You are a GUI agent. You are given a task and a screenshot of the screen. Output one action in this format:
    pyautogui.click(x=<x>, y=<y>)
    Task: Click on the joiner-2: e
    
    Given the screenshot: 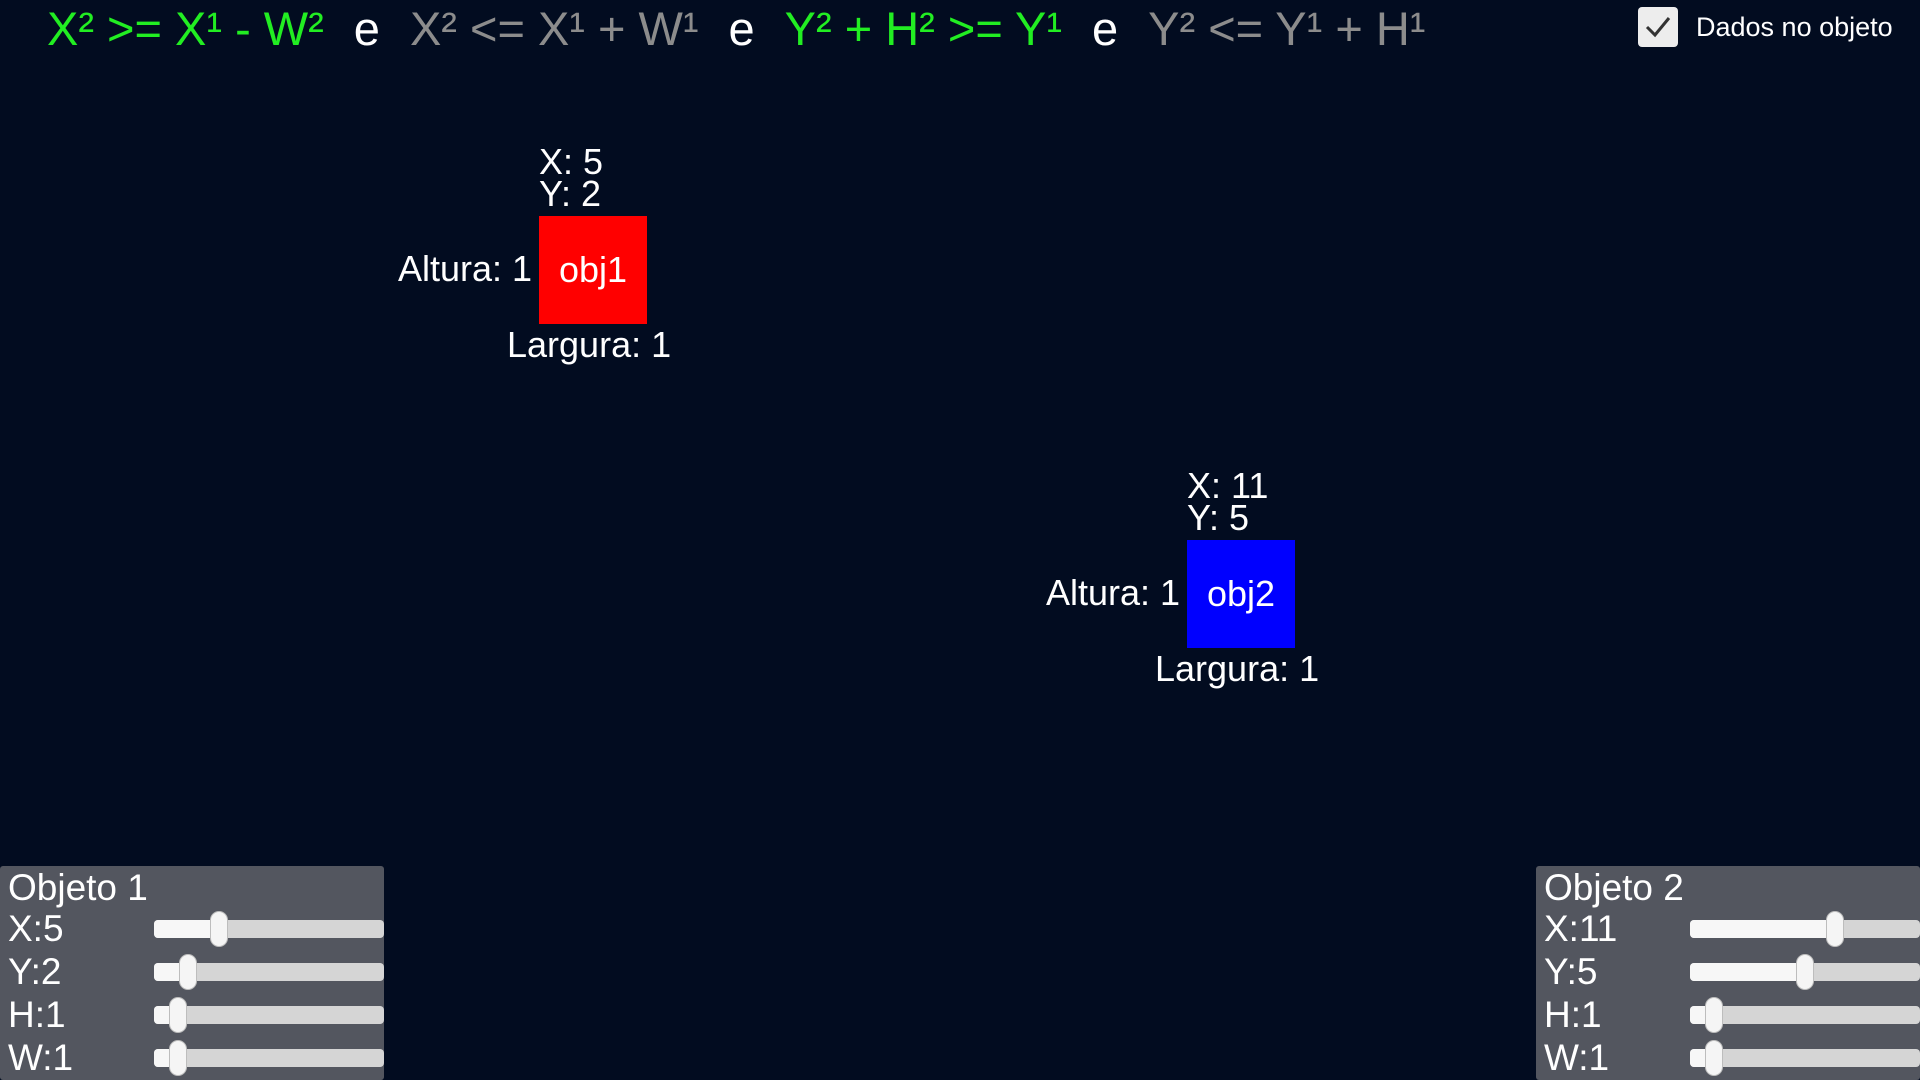 What is the action you would take?
    pyautogui.click(x=741, y=28)
    